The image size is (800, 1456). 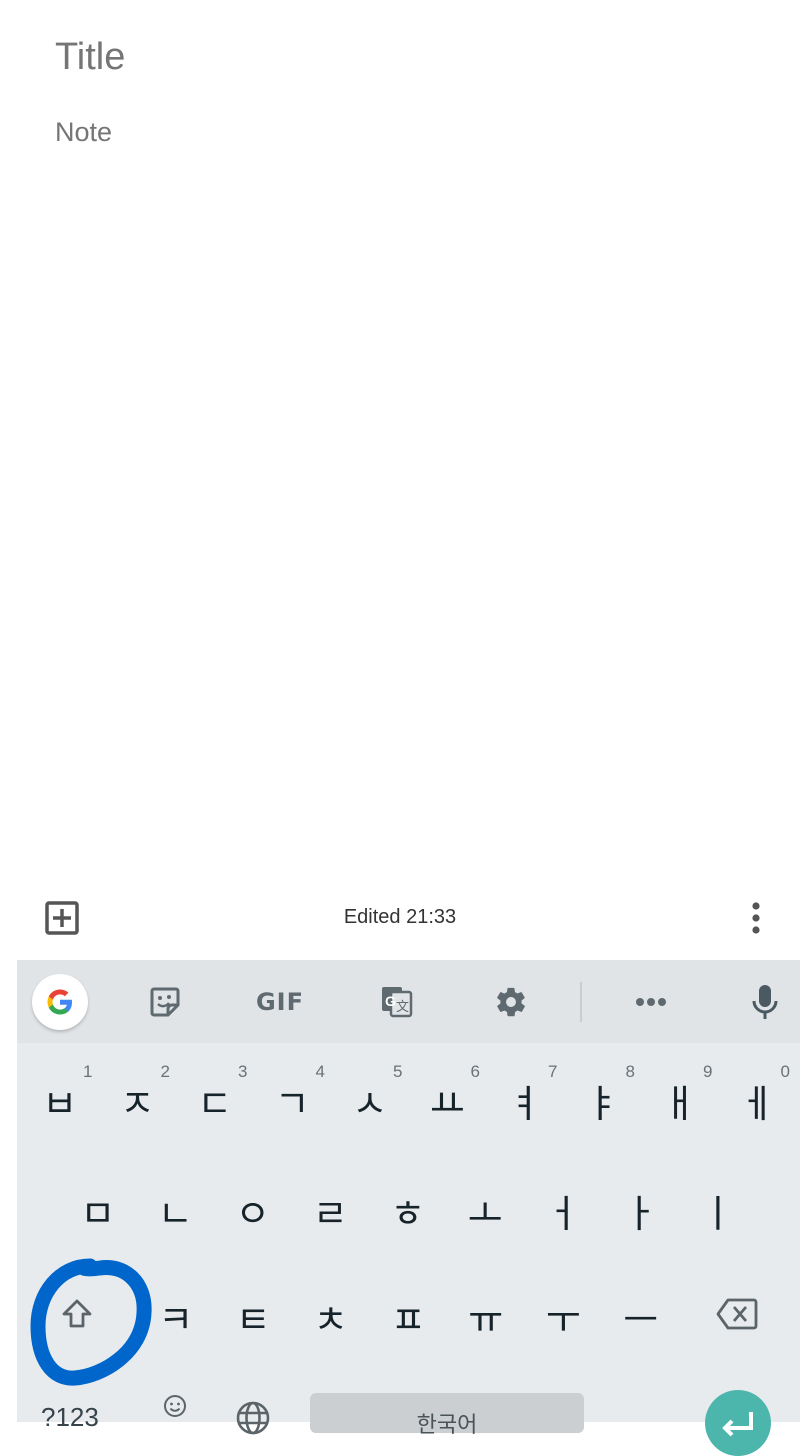 What do you see at coordinates (60, 1103) in the screenshot?
I see `key-char: ㅂ` at bounding box center [60, 1103].